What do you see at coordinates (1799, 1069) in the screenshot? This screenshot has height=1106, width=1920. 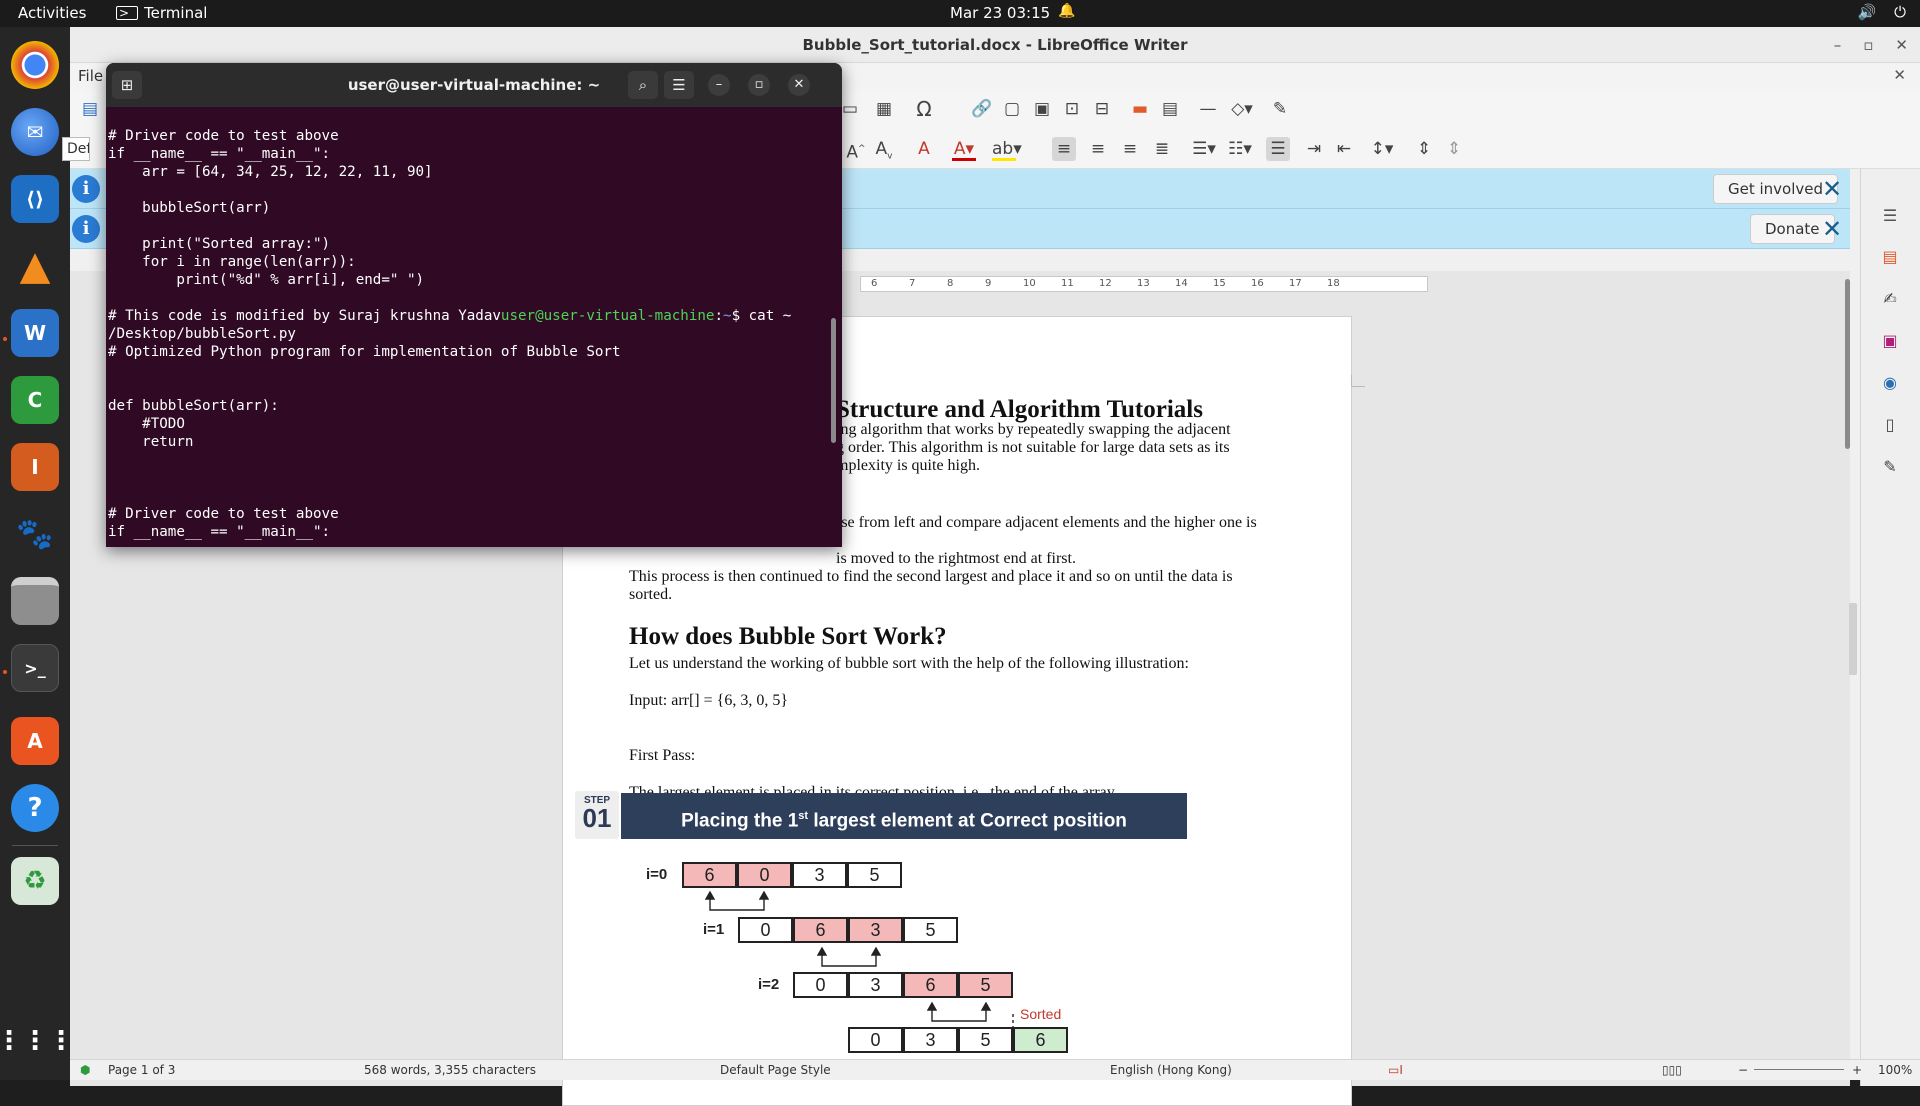 I see `zoom-slider` at bounding box center [1799, 1069].